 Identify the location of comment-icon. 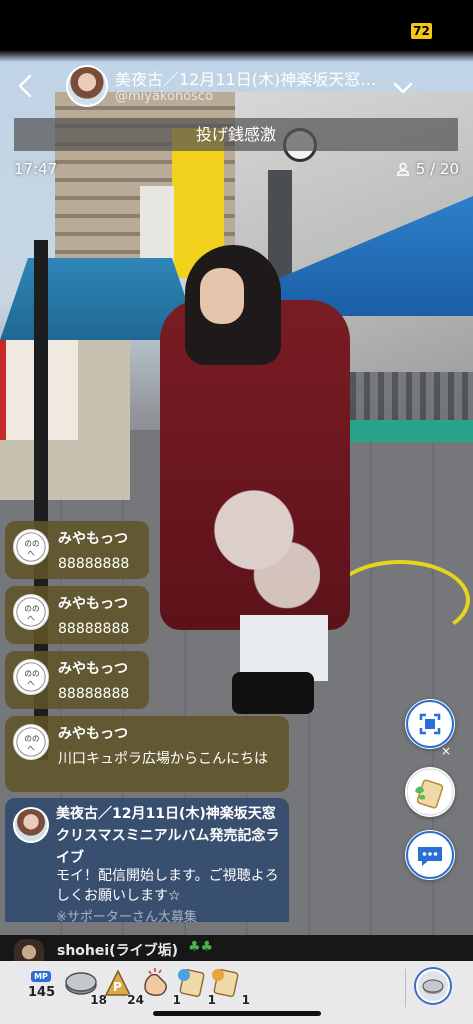
(430, 855).